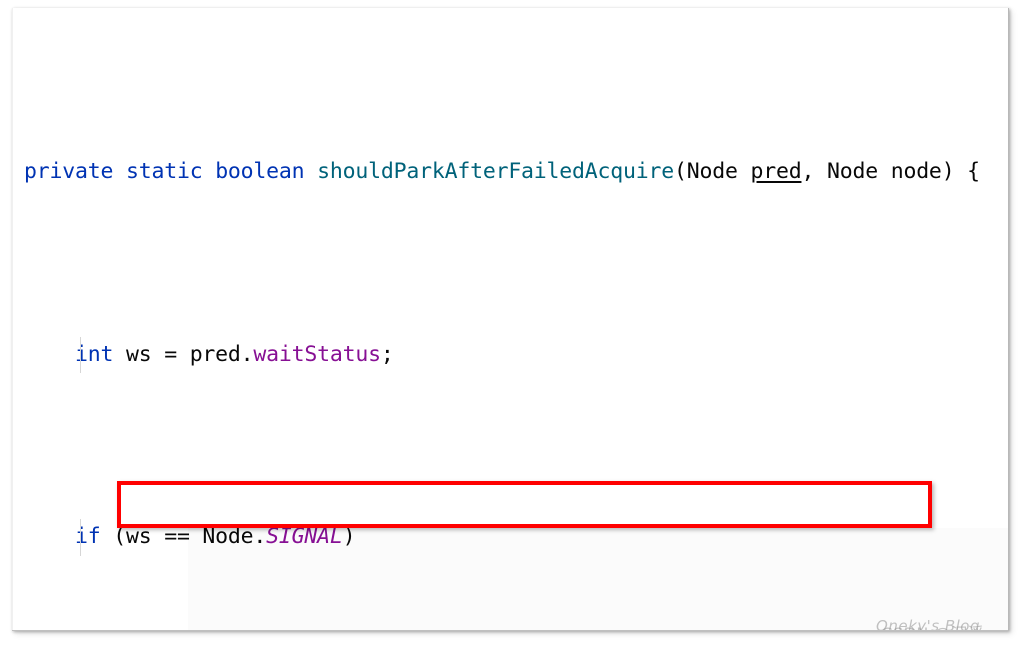  What do you see at coordinates (151, 354) in the screenshot?
I see `variable-ws-decl: ws =` at bounding box center [151, 354].